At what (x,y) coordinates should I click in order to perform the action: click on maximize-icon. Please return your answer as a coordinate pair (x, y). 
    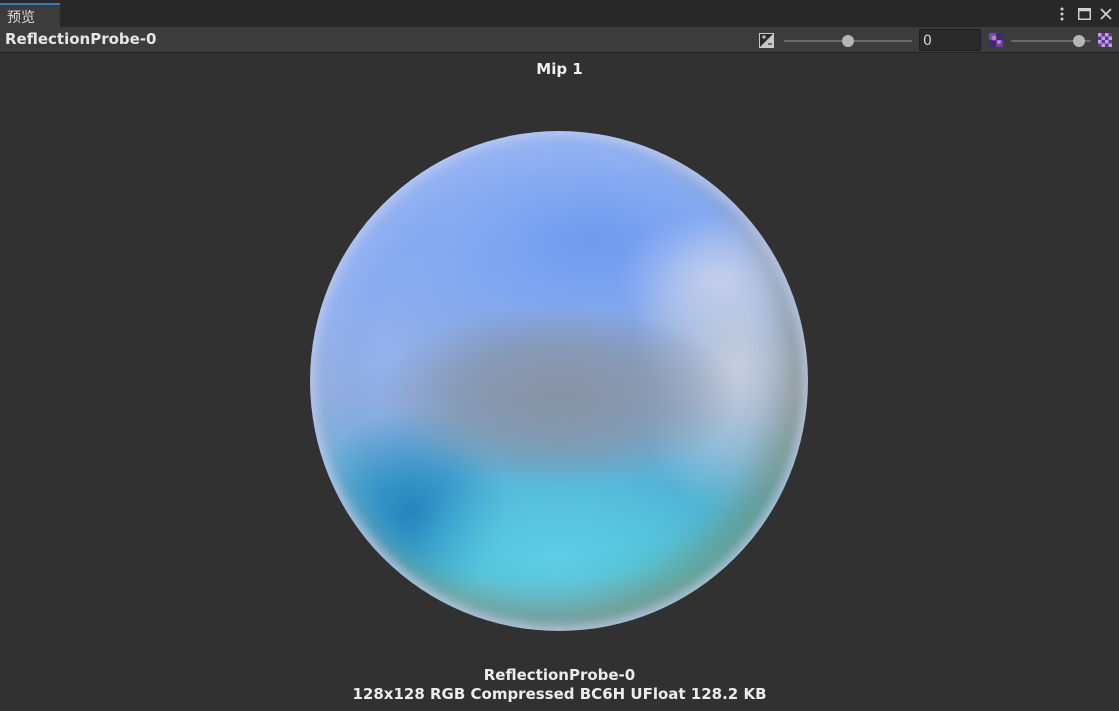
    Looking at the image, I should click on (1084, 14).